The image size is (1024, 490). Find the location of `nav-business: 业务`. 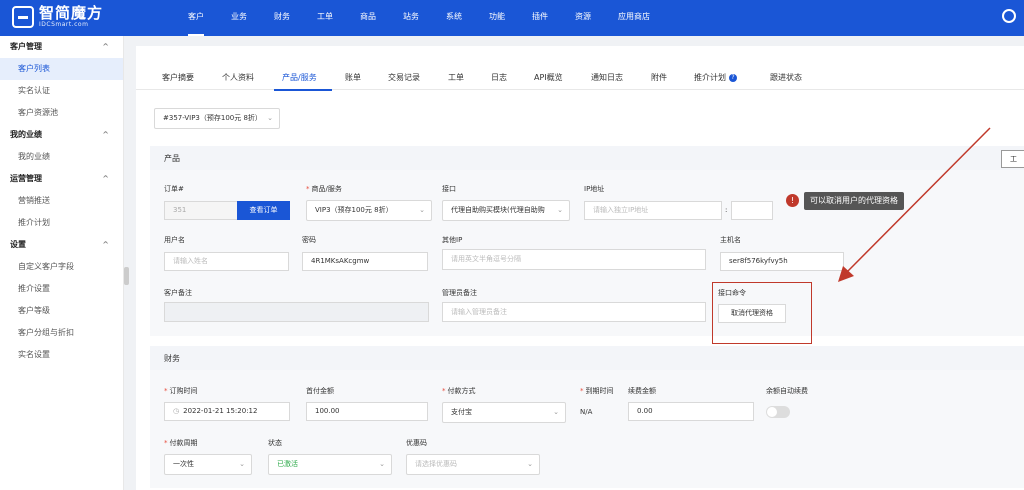

nav-business: 业务 is located at coordinates (239, 18).